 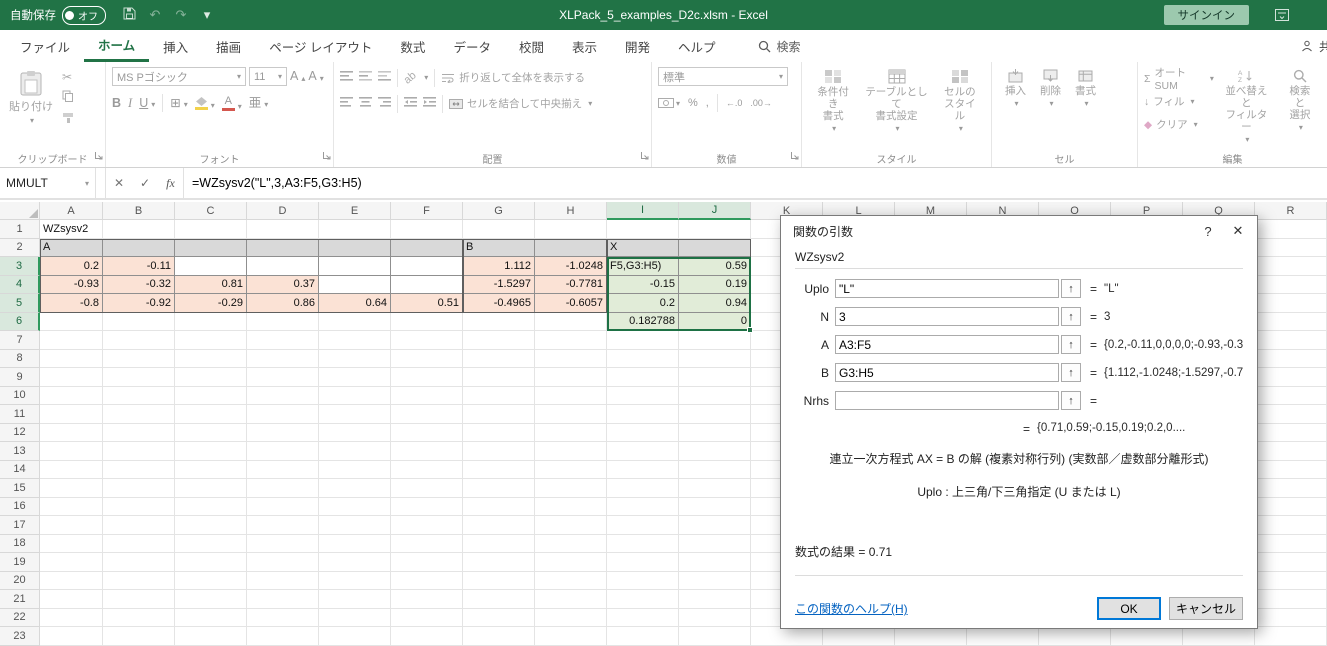 What do you see at coordinates (1291, 395) in the screenshot?
I see `cell-R10` at bounding box center [1291, 395].